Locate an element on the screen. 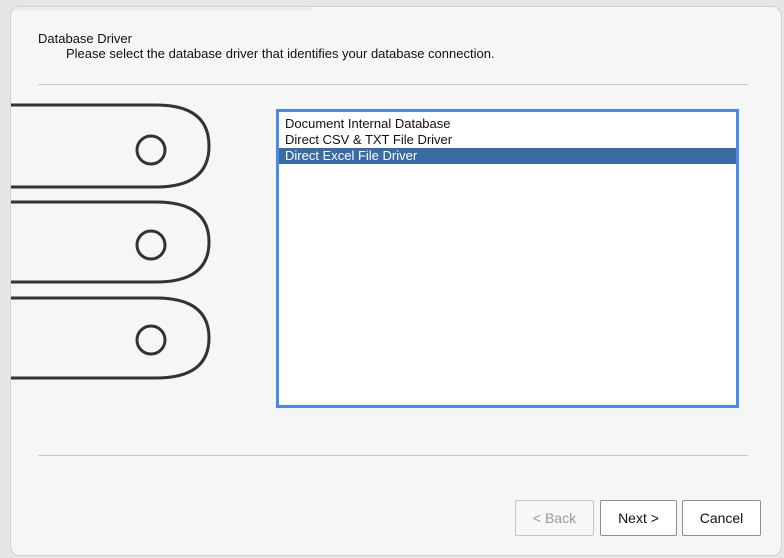 The height and width of the screenshot is (558, 784). disk-middle is located at coordinates (111, 242).